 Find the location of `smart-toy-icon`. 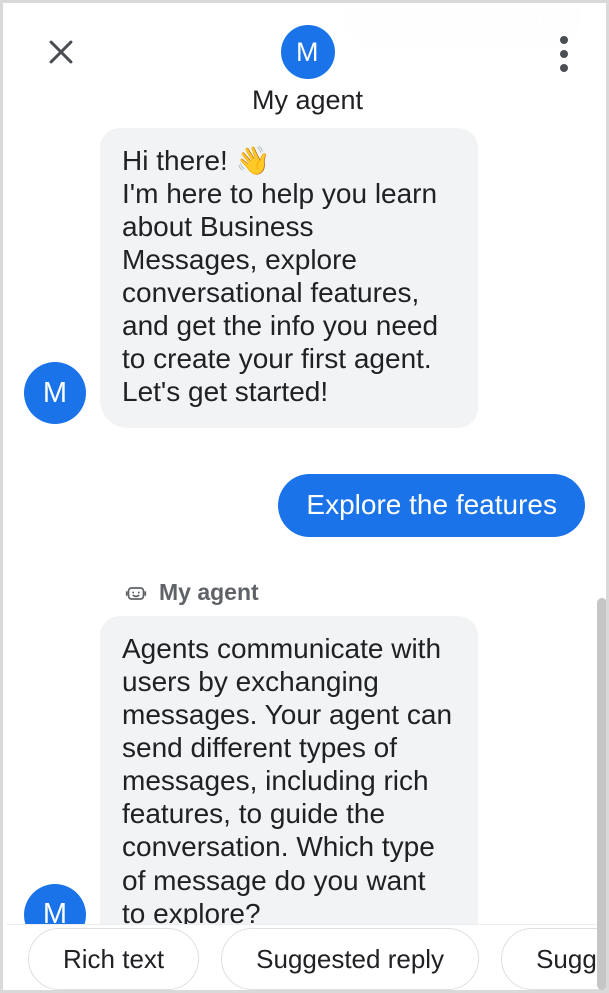

smart-toy-icon is located at coordinates (136, 593).